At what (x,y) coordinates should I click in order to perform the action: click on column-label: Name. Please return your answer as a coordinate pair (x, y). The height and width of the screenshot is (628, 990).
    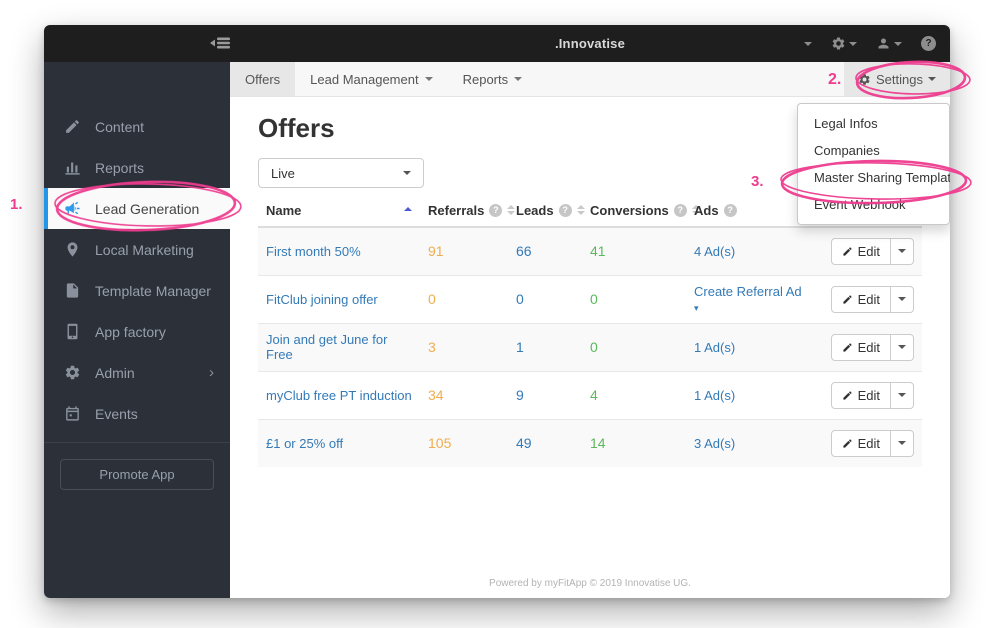
    Looking at the image, I should click on (284, 210).